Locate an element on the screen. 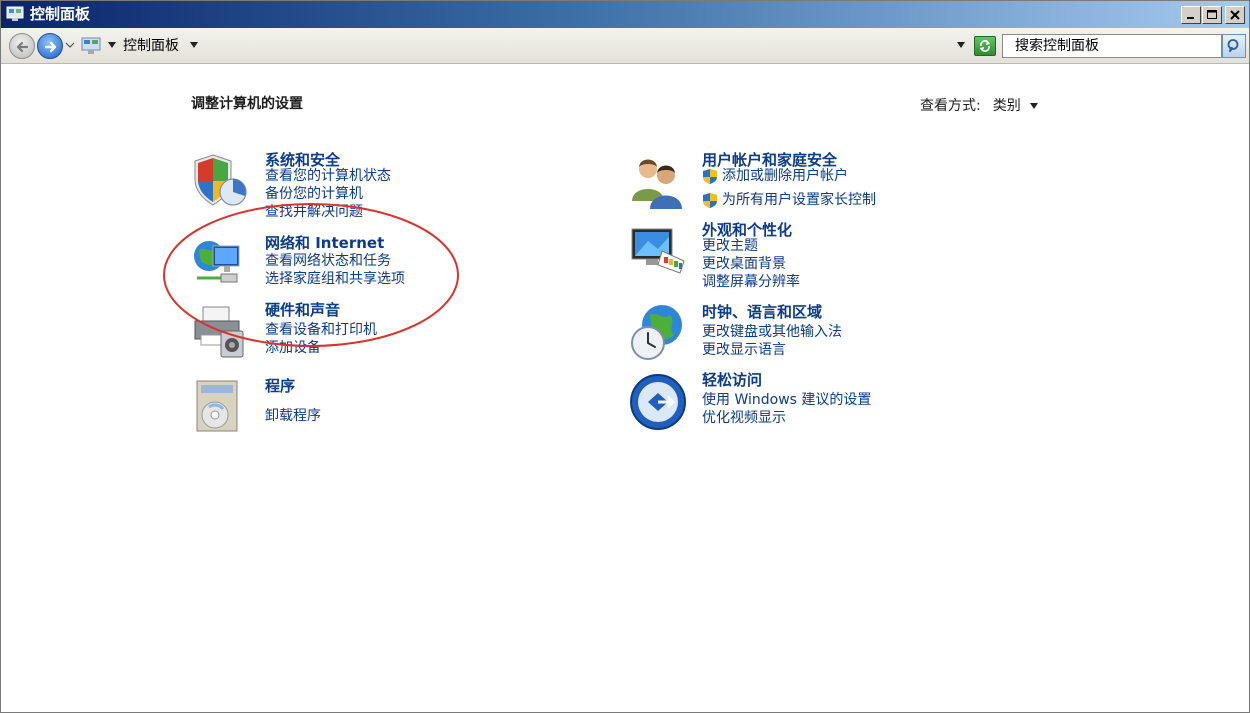  ease-of-access-icon is located at coordinates (658, 402).